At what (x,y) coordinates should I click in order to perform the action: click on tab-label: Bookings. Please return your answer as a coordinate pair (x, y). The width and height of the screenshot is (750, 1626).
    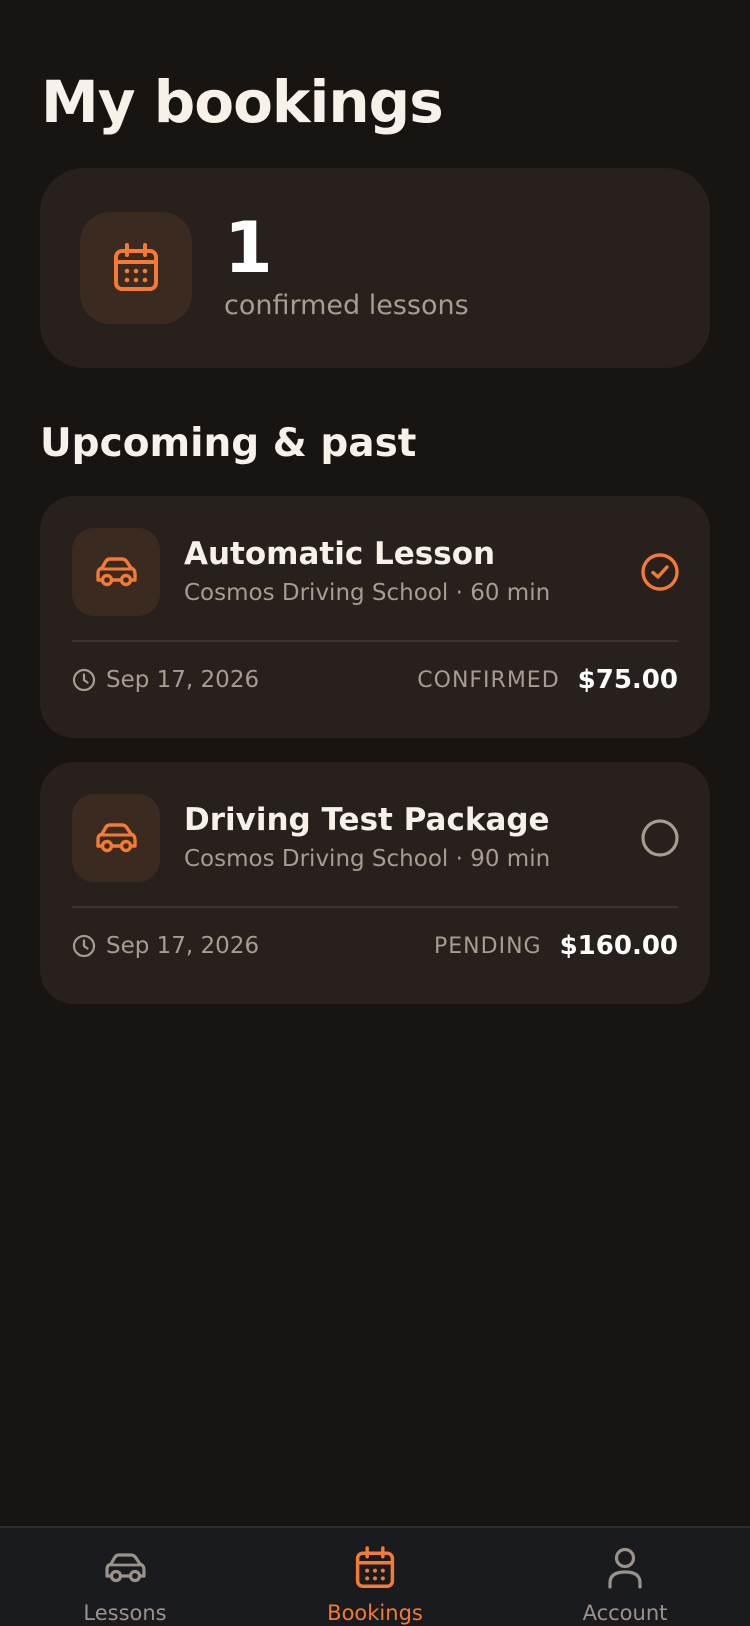
    Looking at the image, I should click on (375, 1613).